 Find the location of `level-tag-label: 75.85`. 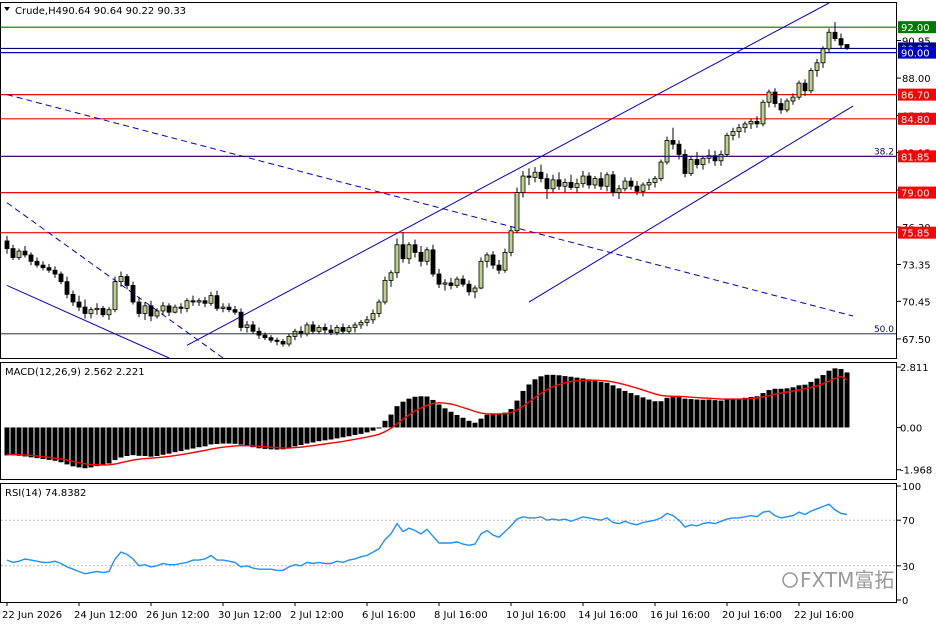

level-tag-label: 75.85 is located at coordinates (915, 234).